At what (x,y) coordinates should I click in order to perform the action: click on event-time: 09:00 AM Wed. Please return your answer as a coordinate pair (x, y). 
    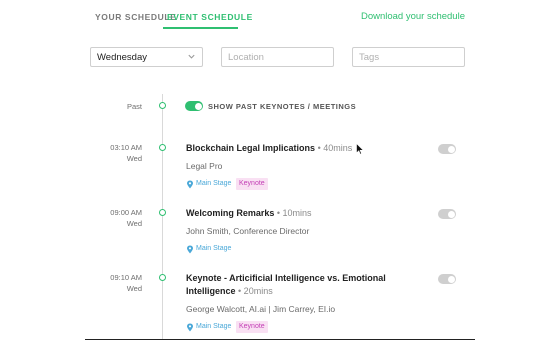
    Looking at the image, I should click on (126, 218).